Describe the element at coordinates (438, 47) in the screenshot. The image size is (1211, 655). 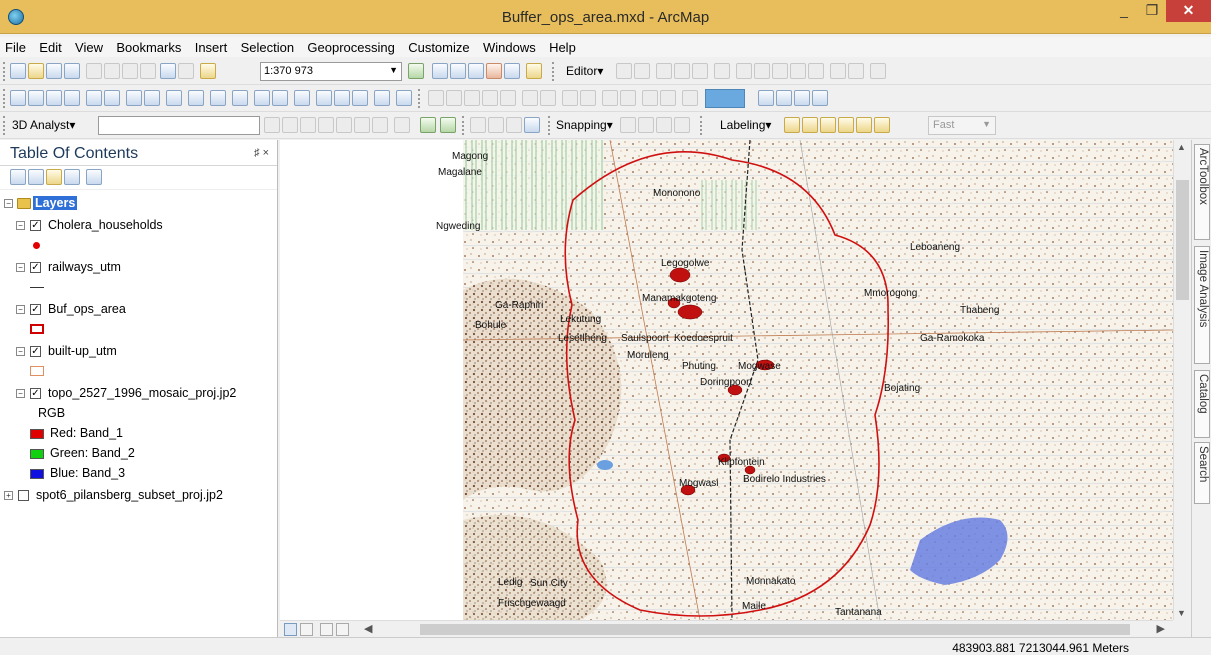
I see `menu-customize: Customize` at that location.